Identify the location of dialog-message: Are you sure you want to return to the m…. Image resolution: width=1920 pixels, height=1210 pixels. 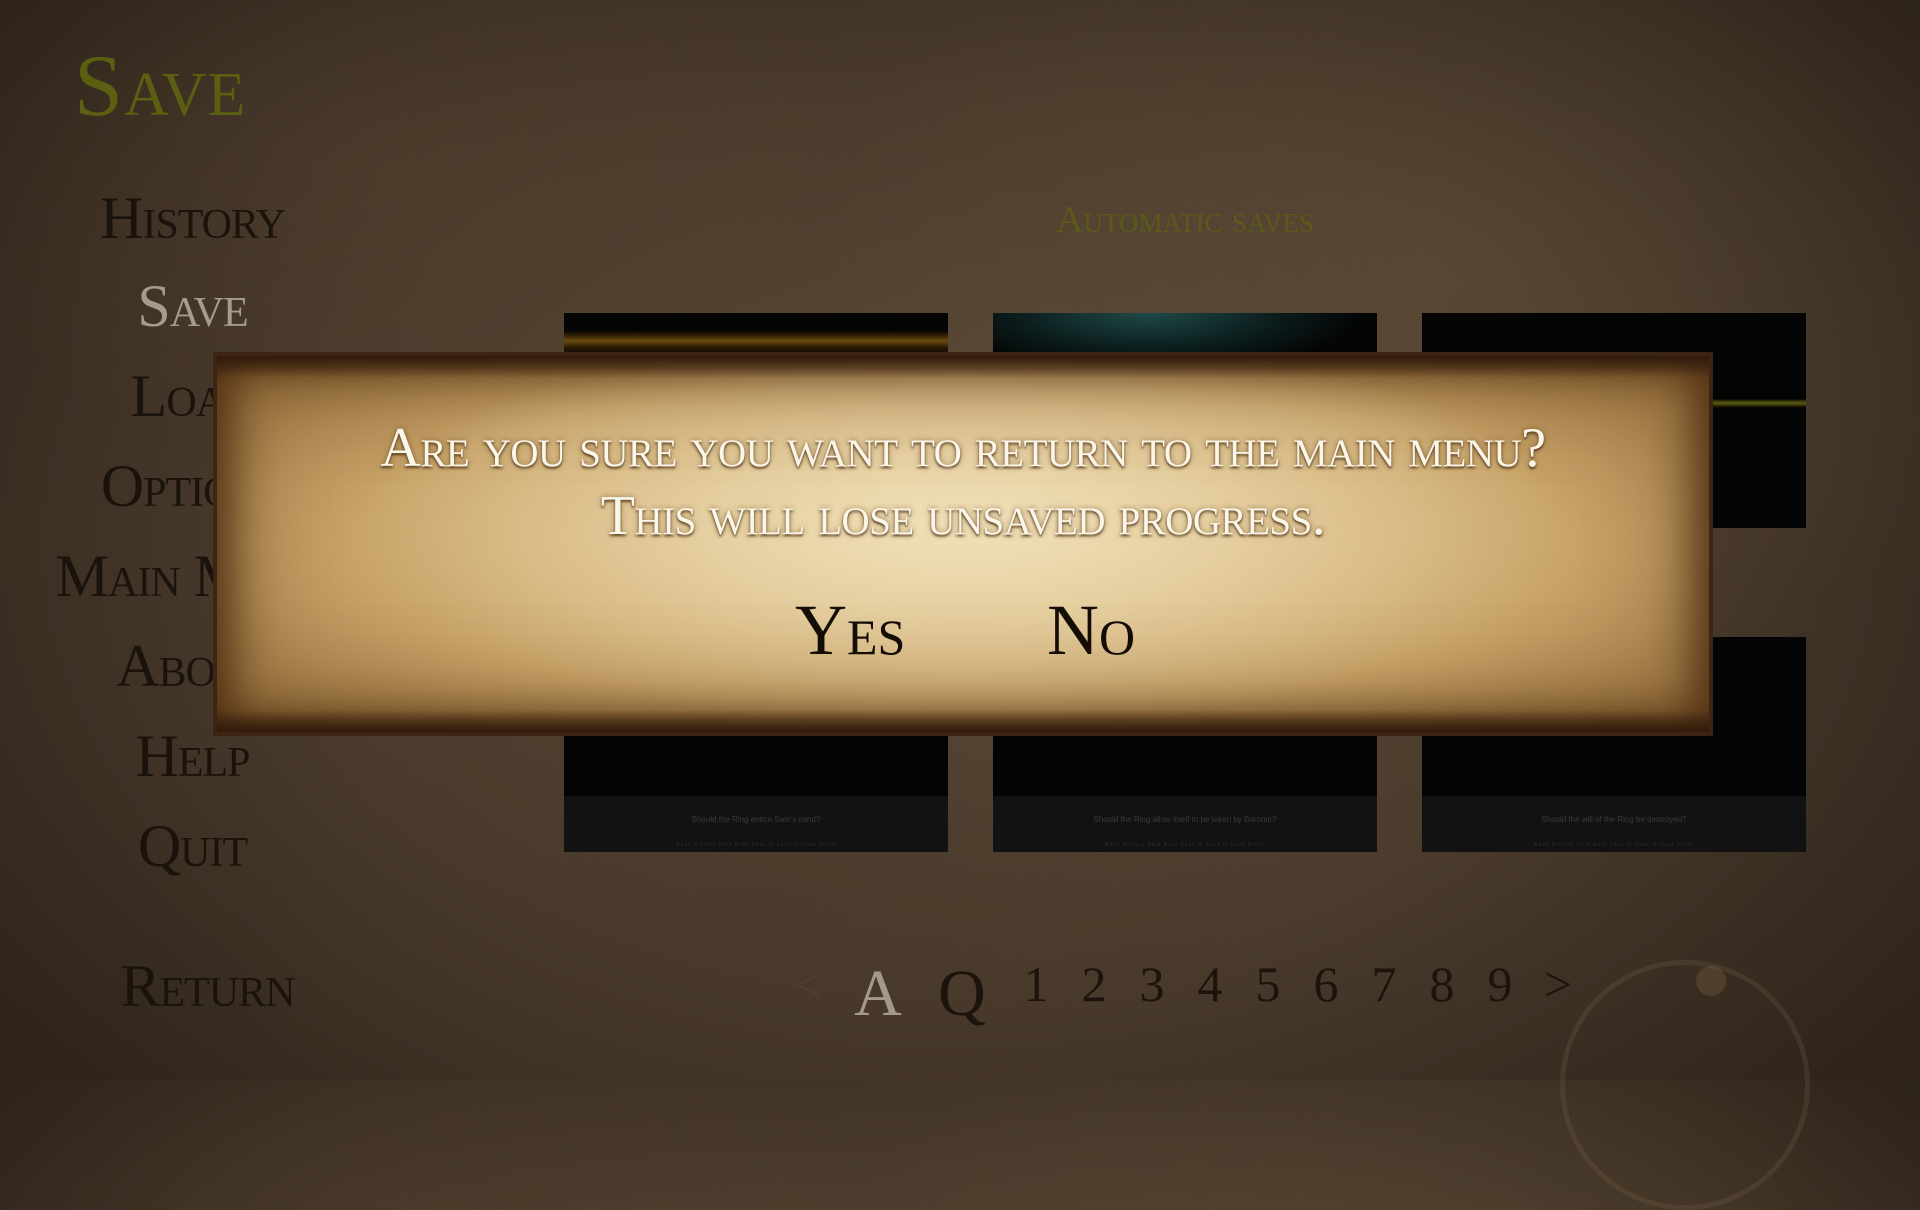
(963, 482).